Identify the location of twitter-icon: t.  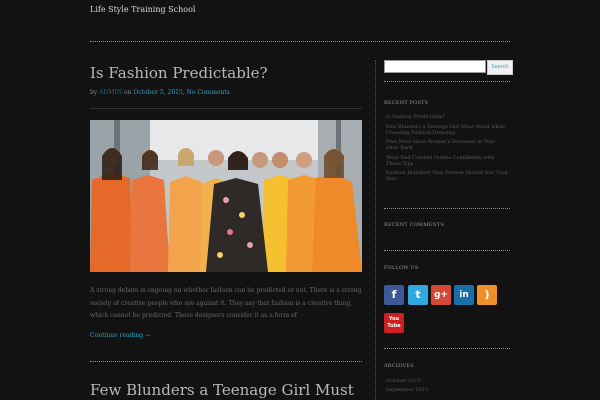
(418, 295).